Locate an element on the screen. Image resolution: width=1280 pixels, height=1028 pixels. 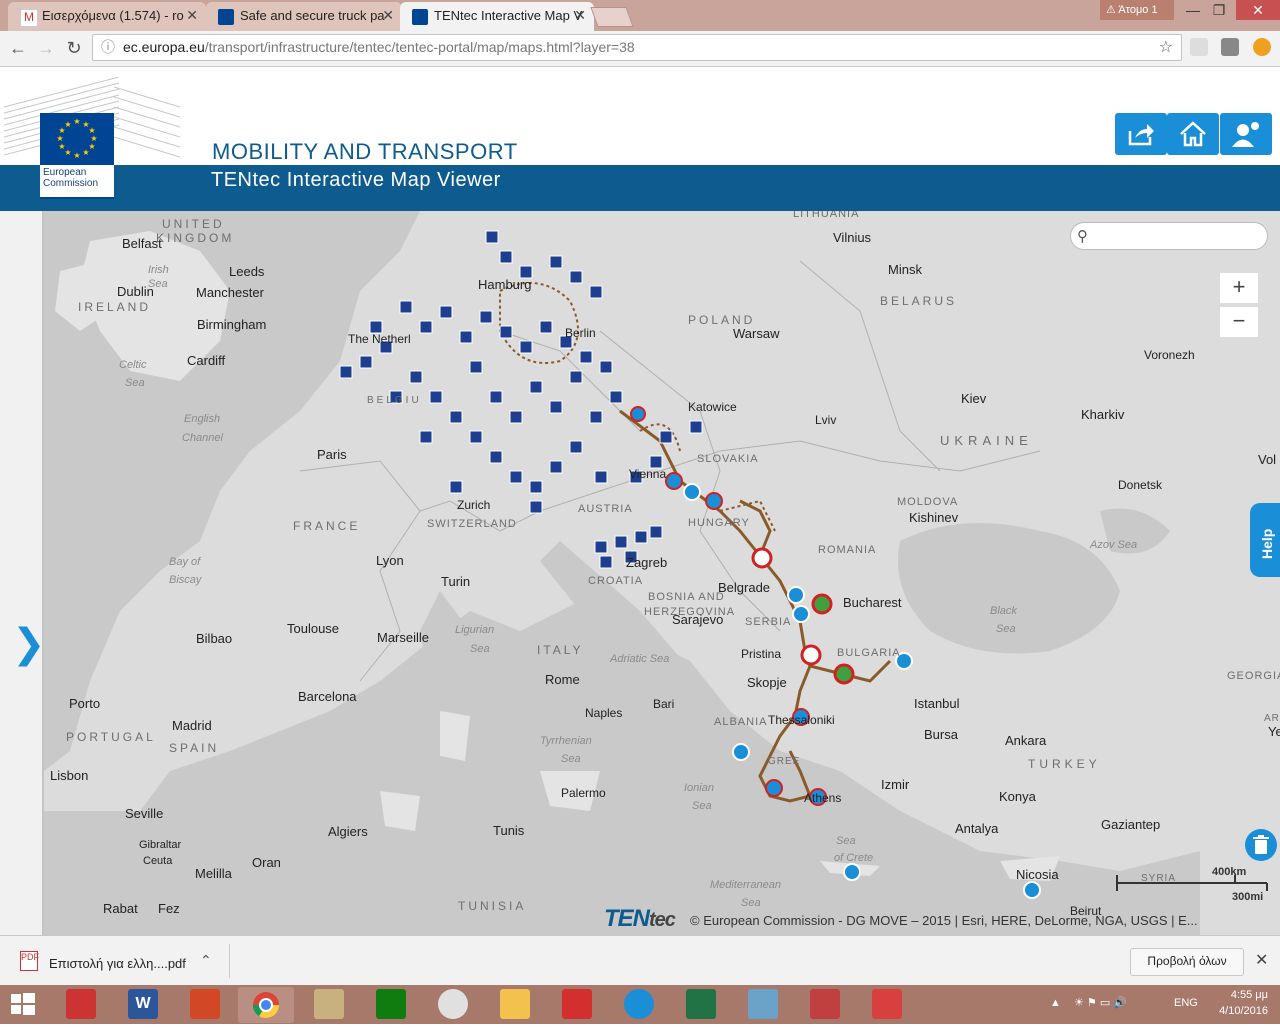
tentec-logo: TENtec is located at coordinates (640, 919).